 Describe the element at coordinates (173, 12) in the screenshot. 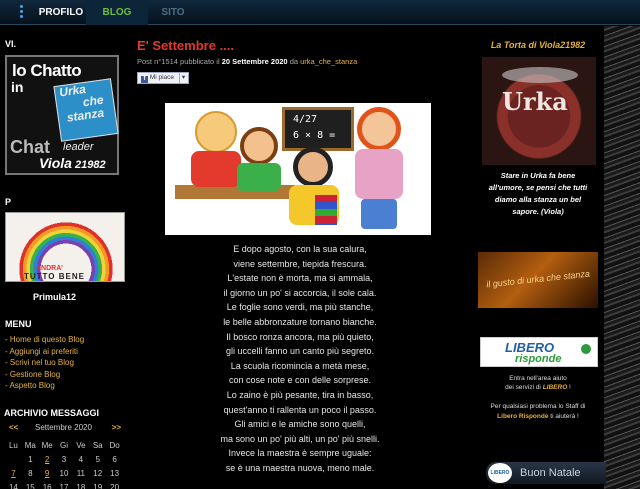

I see `tab-sito: SITO` at that location.